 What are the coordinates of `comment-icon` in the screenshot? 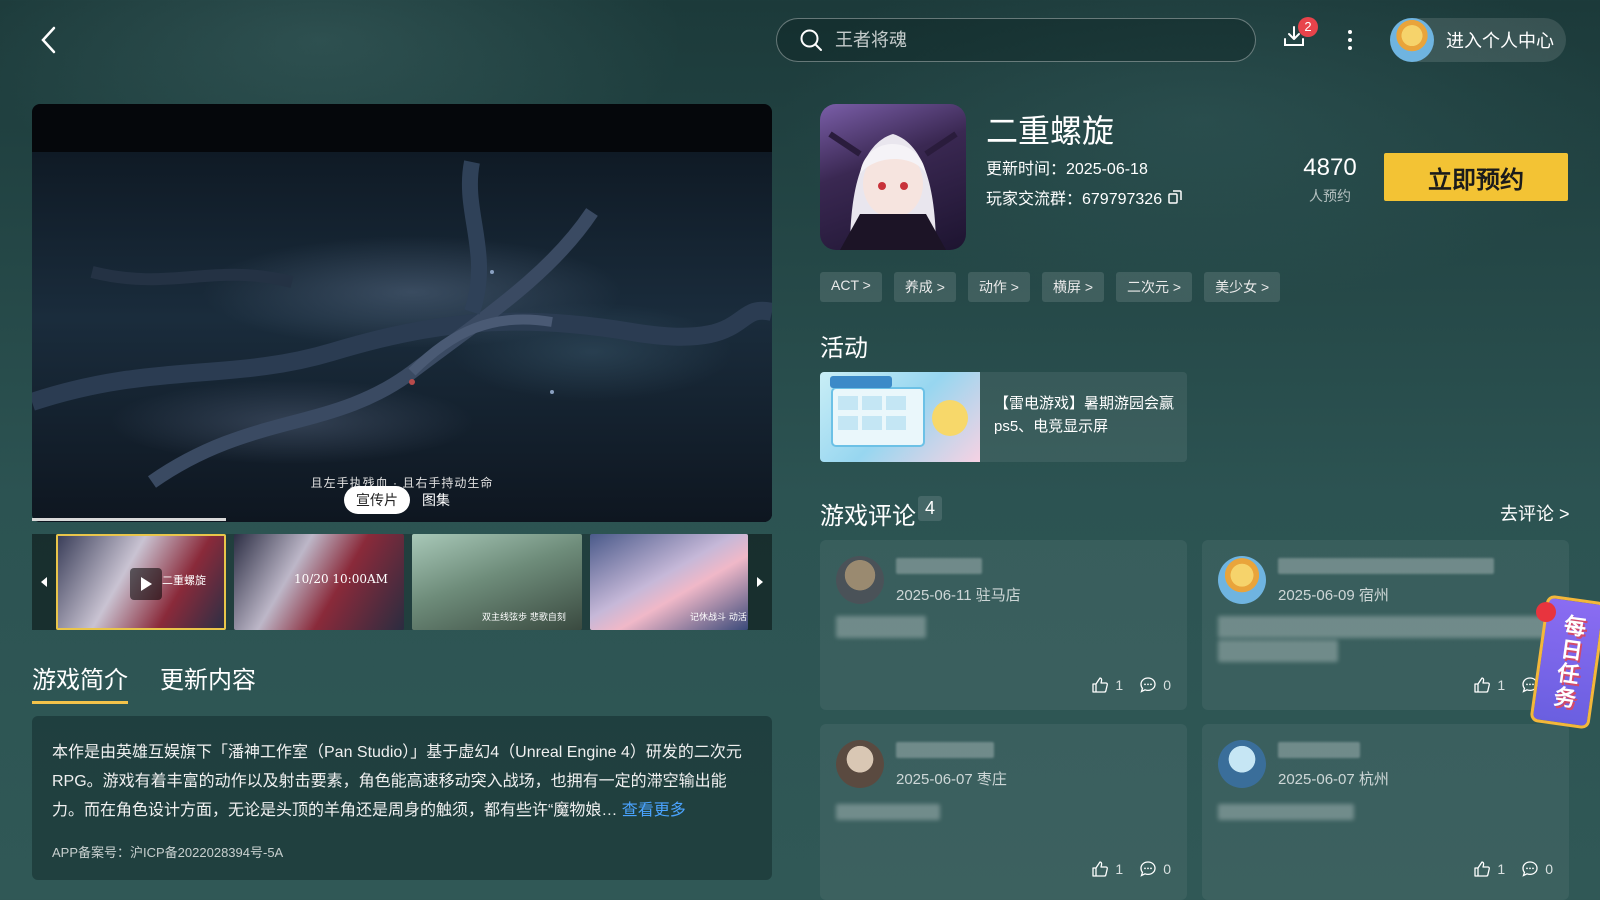 It's located at (1148, 869).